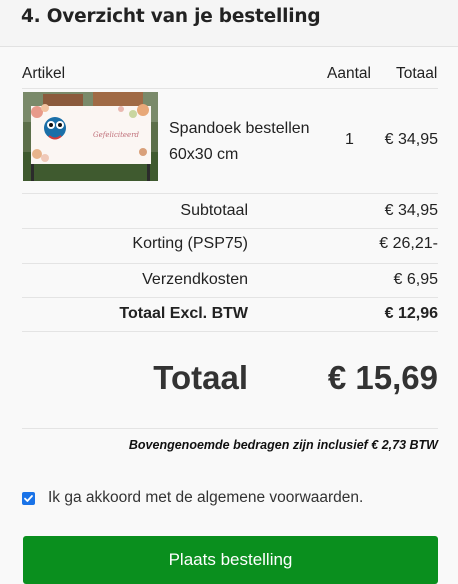  Describe the element at coordinates (214, 210) in the screenshot. I see `subtotal-label: Subtotaal` at that location.